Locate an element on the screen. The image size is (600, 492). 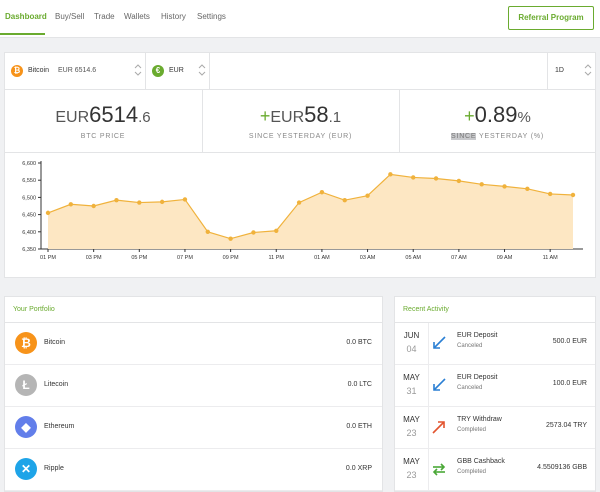
activity-row: MAY 23 GBB Cashback Completed 4.5509136 GBB is located at coordinates (495, 470).